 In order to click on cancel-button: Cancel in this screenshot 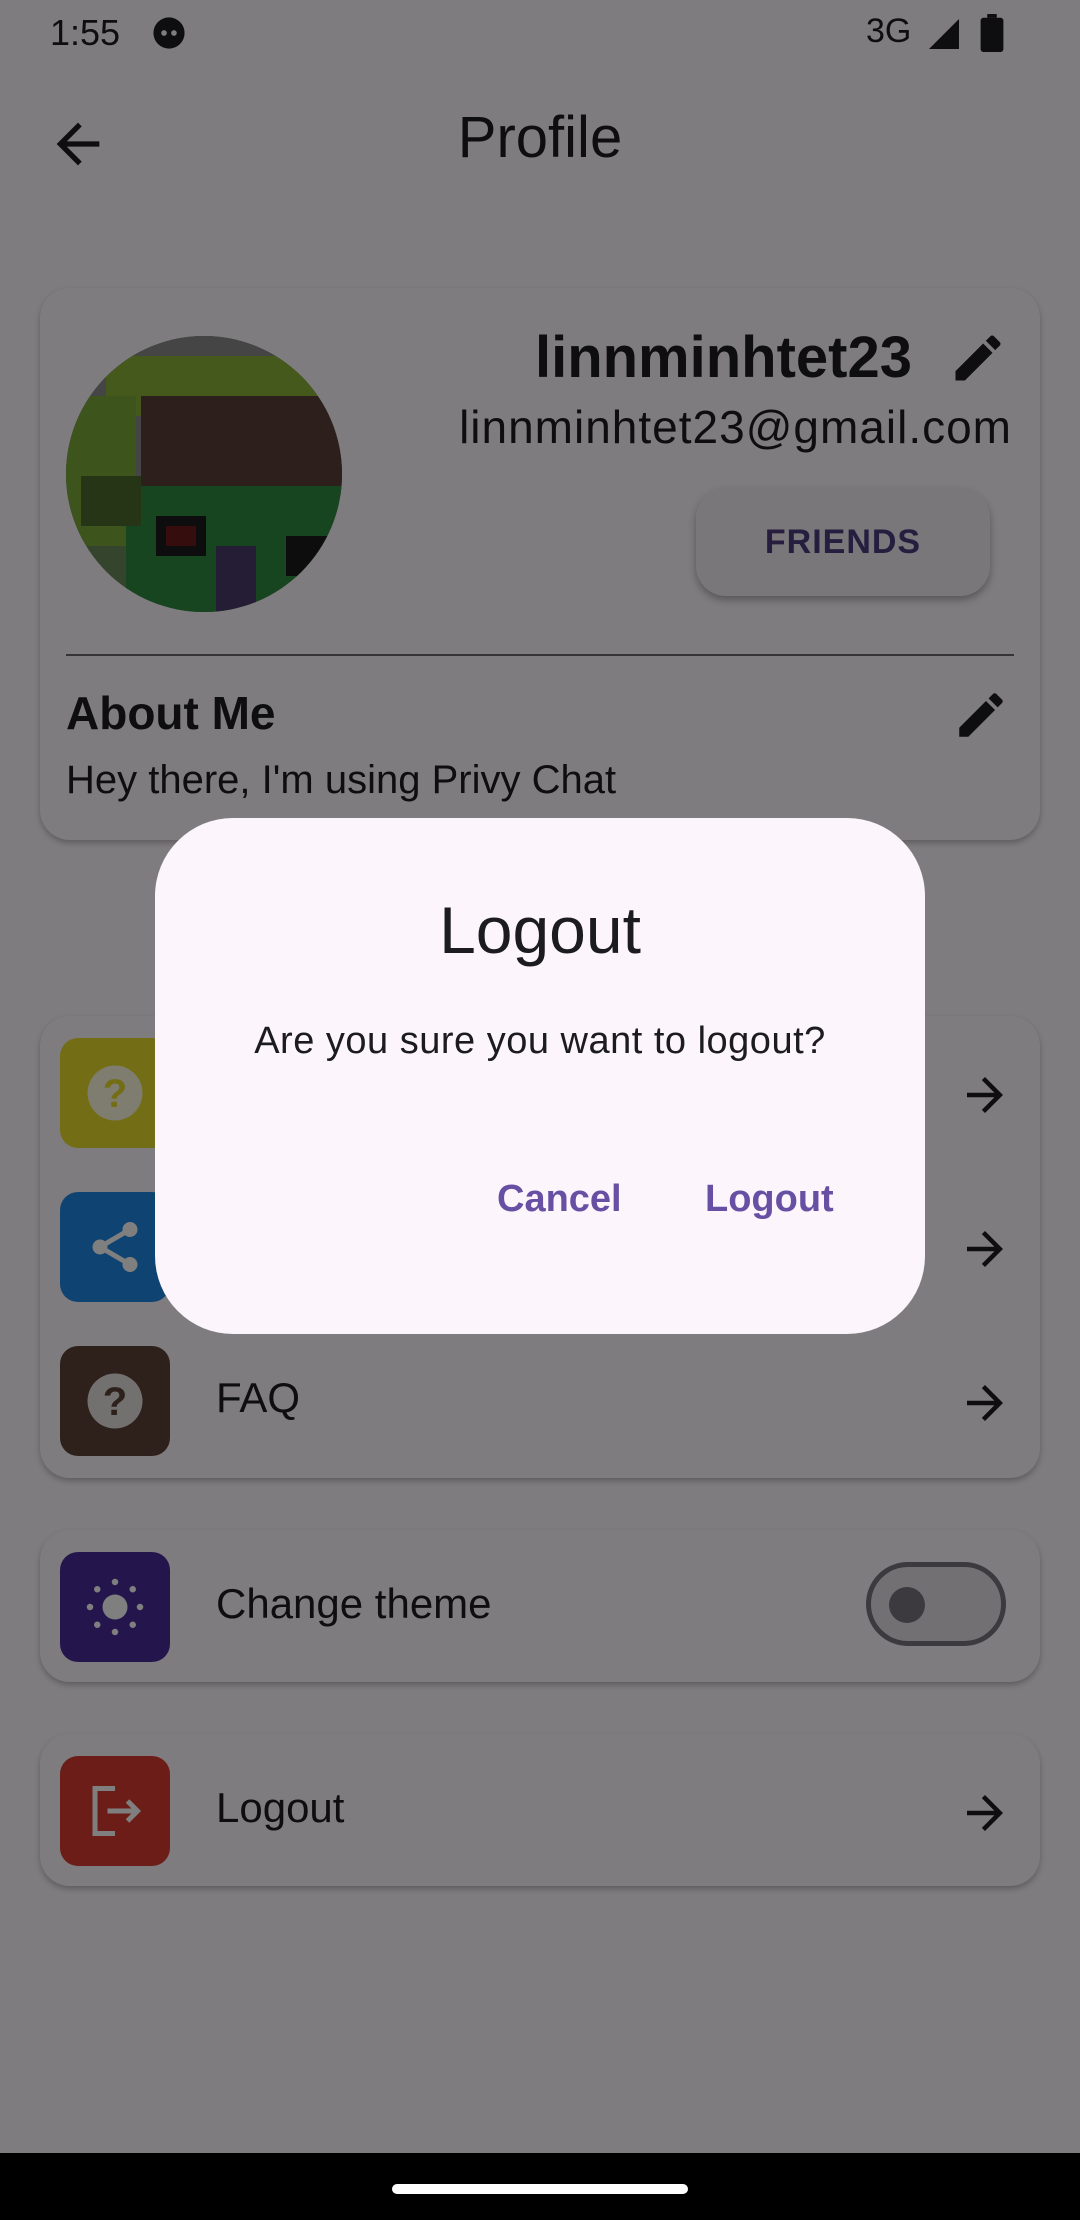, I will do `click(559, 1199)`.